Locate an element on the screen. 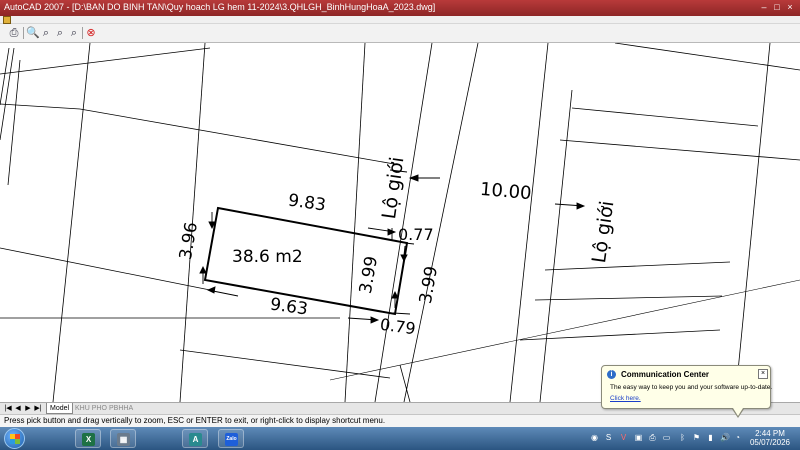  calculator-icon: ▦ is located at coordinates (123, 439).